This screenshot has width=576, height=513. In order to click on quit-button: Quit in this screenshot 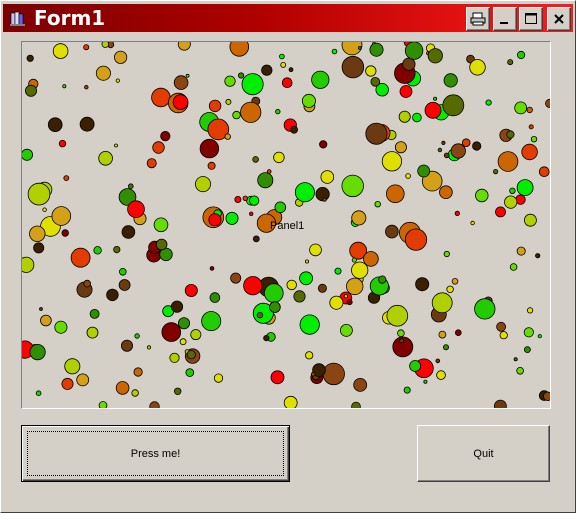, I will do `click(483, 453)`.